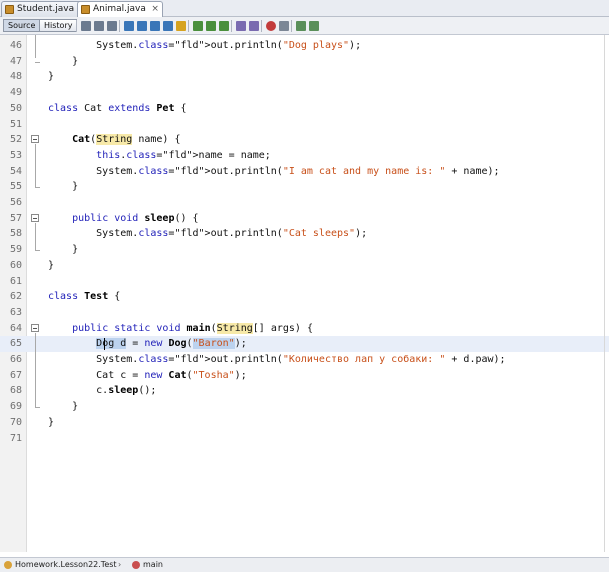  Describe the element at coordinates (304, 407) in the screenshot. I see `code-line: 69 }` at that location.